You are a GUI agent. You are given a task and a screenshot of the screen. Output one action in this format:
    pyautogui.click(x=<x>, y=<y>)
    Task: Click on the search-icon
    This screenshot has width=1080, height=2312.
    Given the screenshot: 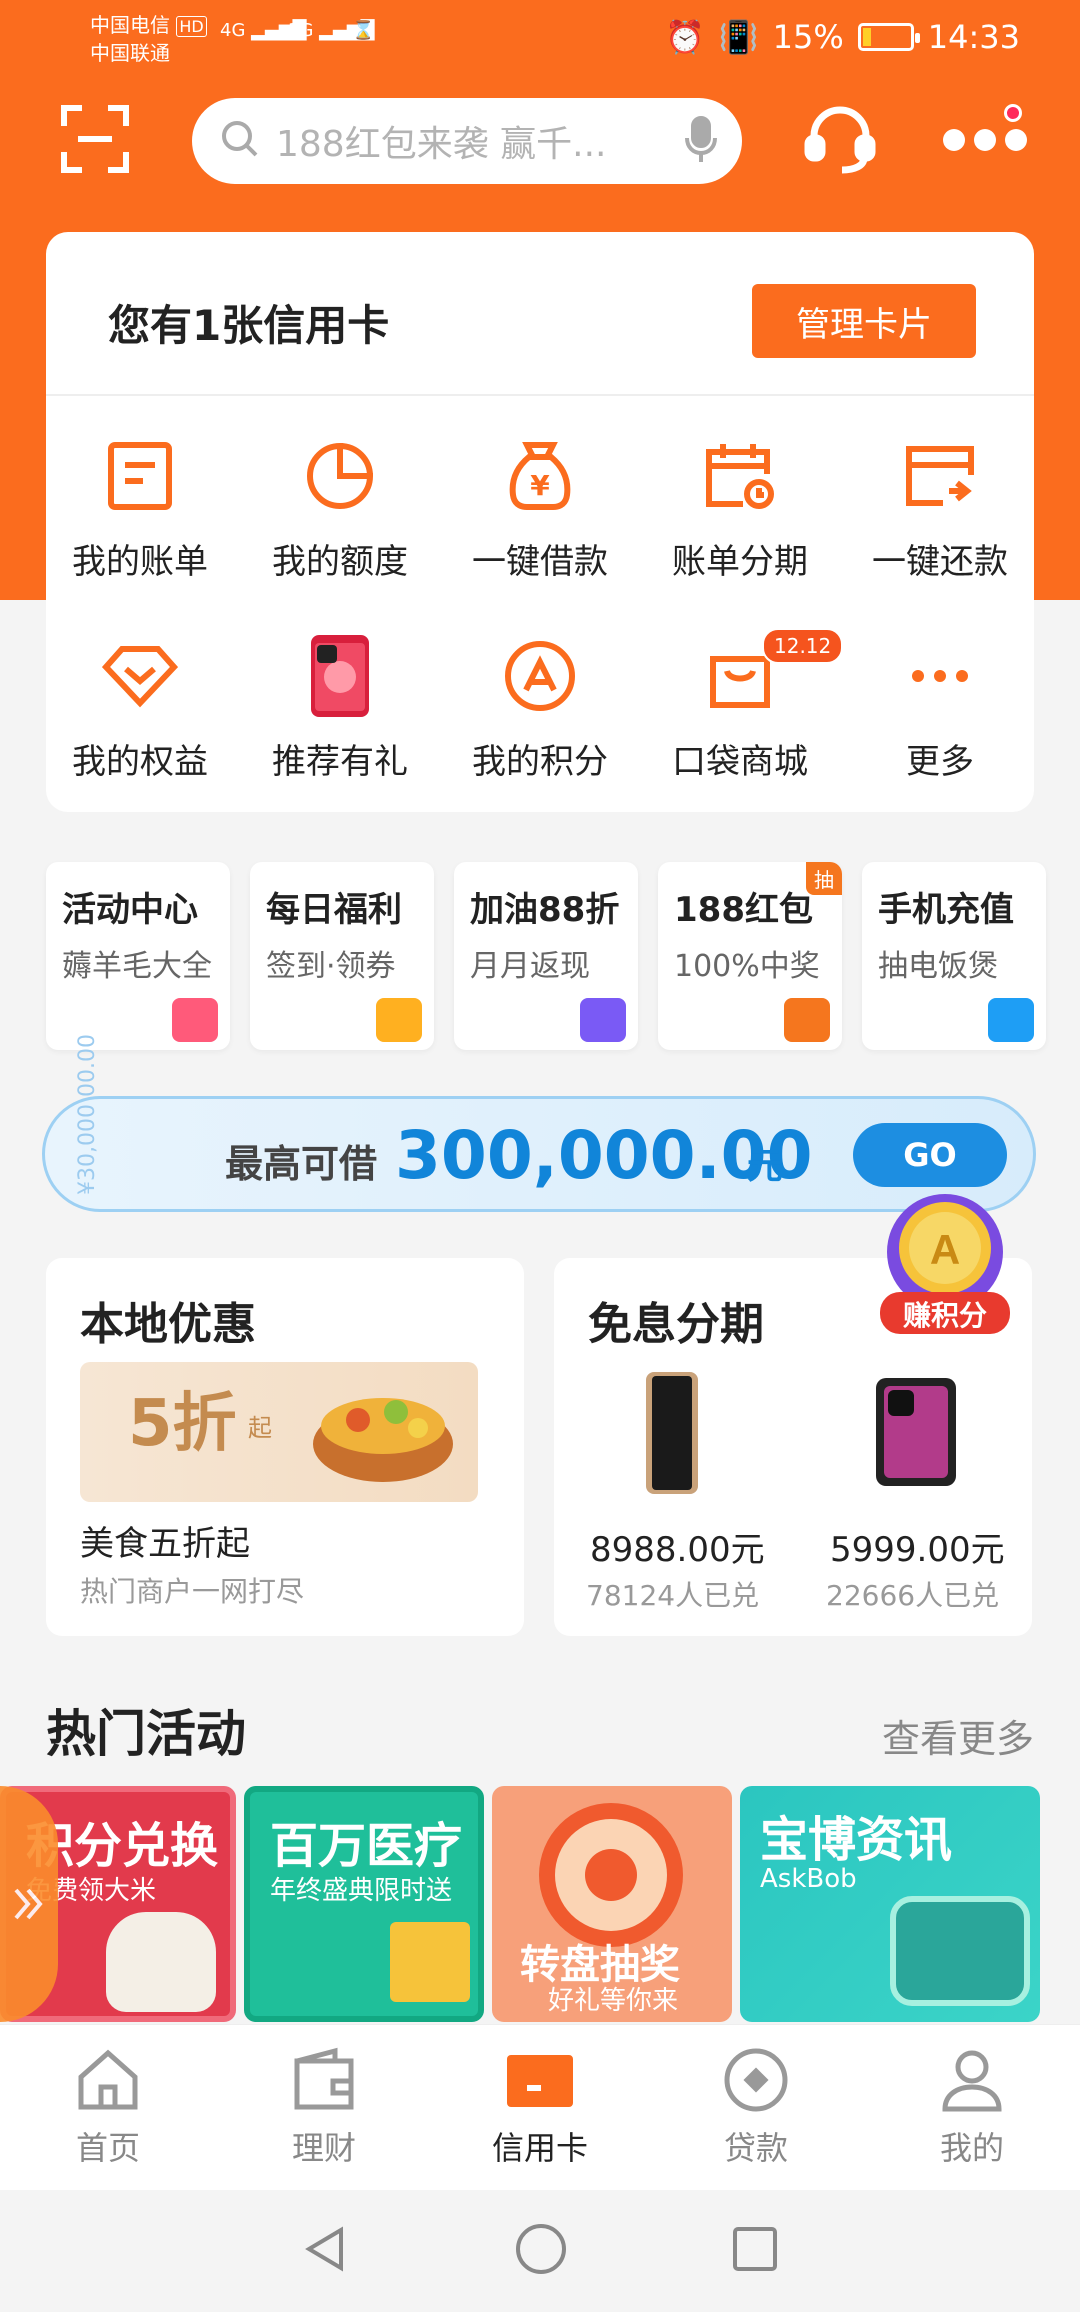 What is the action you would take?
    pyautogui.click(x=240, y=141)
    